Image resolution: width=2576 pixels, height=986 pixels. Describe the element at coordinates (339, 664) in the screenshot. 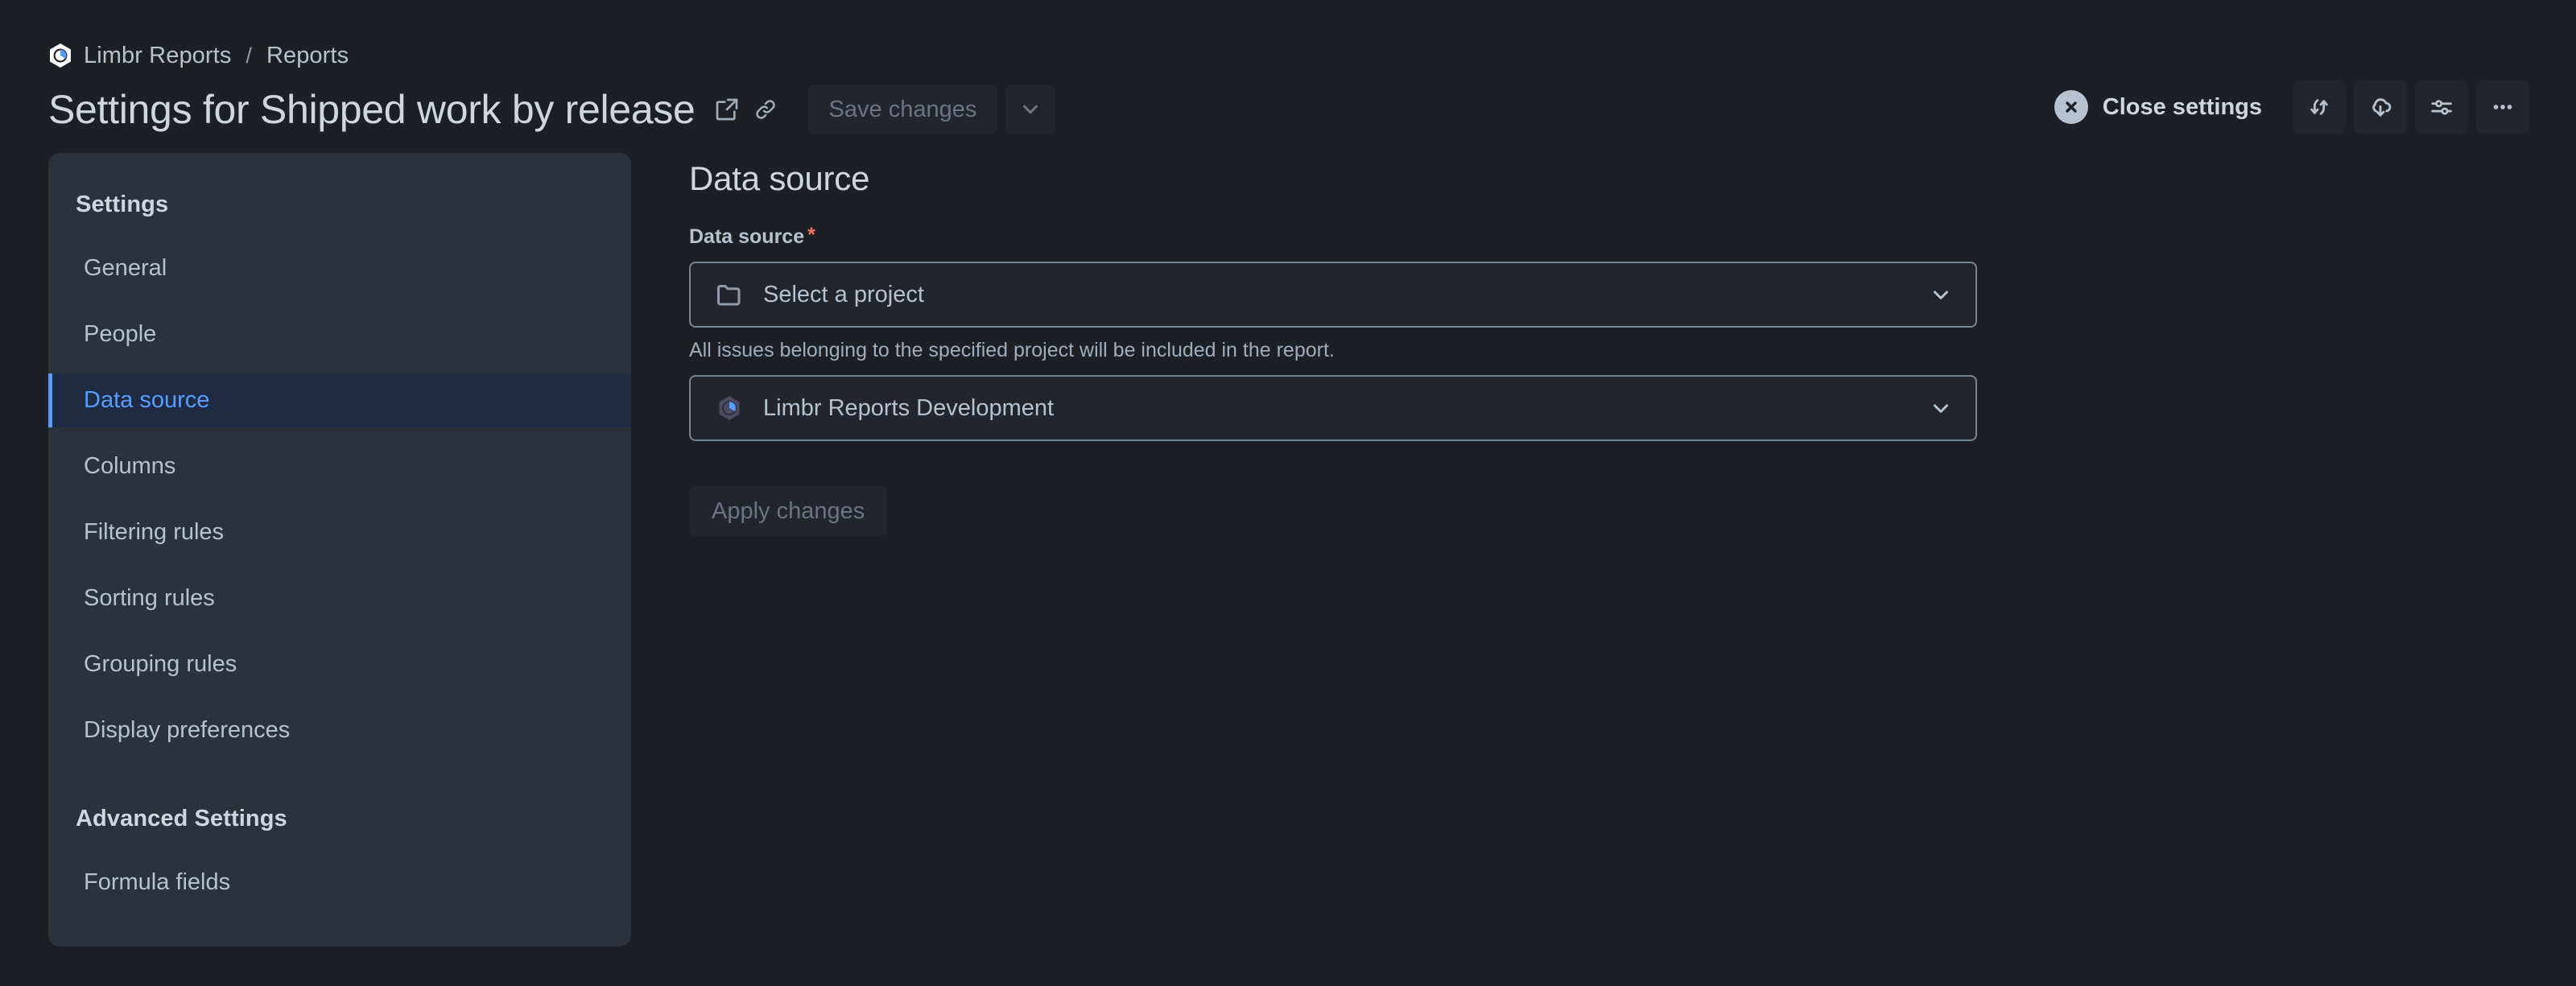

I see `sidebar-item-grouping-rules: Grouping rules` at that location.